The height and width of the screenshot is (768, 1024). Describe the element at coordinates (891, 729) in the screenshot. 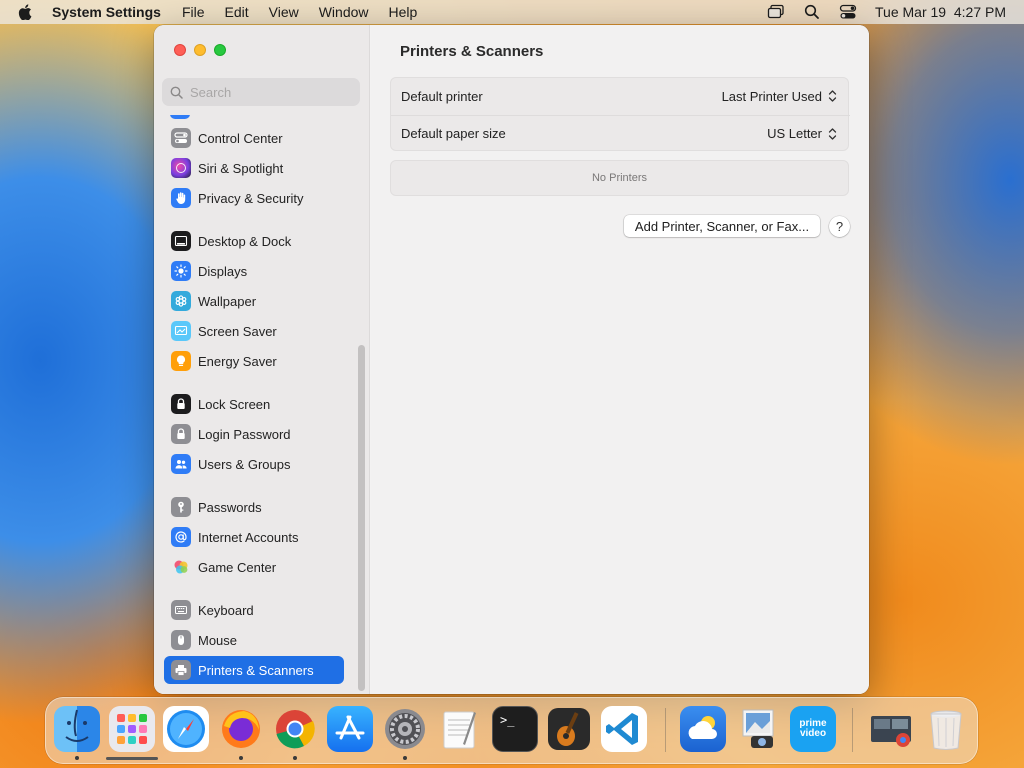

I see `downloads-stack-icon` at that location.